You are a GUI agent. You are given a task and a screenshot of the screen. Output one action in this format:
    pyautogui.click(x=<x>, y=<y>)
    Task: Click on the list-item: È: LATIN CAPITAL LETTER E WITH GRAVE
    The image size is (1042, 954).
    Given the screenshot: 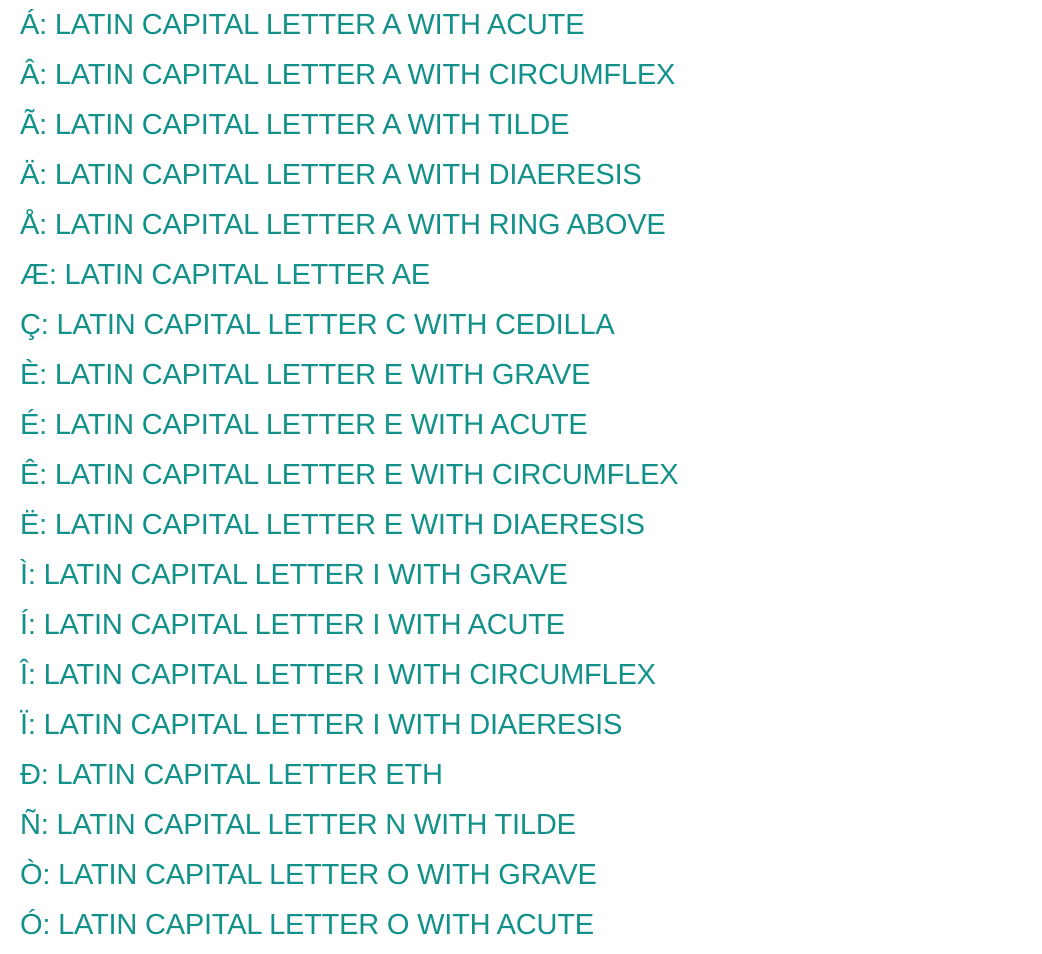 What is the action you would take?
    pyautogui.click(x=349, y=375)
    